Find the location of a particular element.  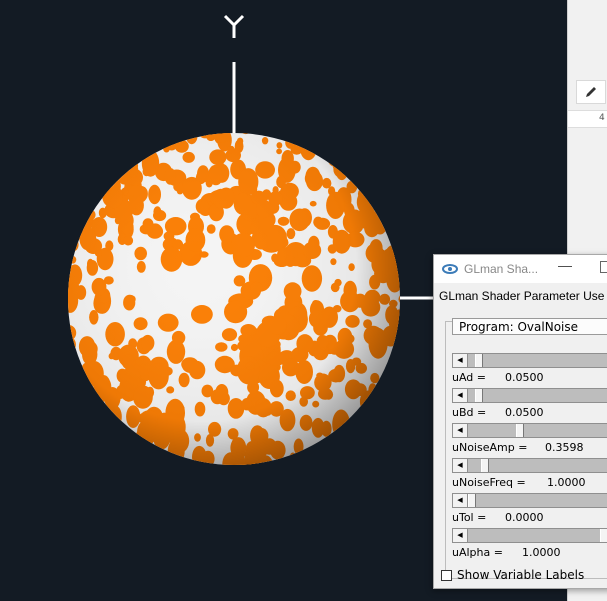

param-value: 0.0000 is located at coordinates (524, 517).